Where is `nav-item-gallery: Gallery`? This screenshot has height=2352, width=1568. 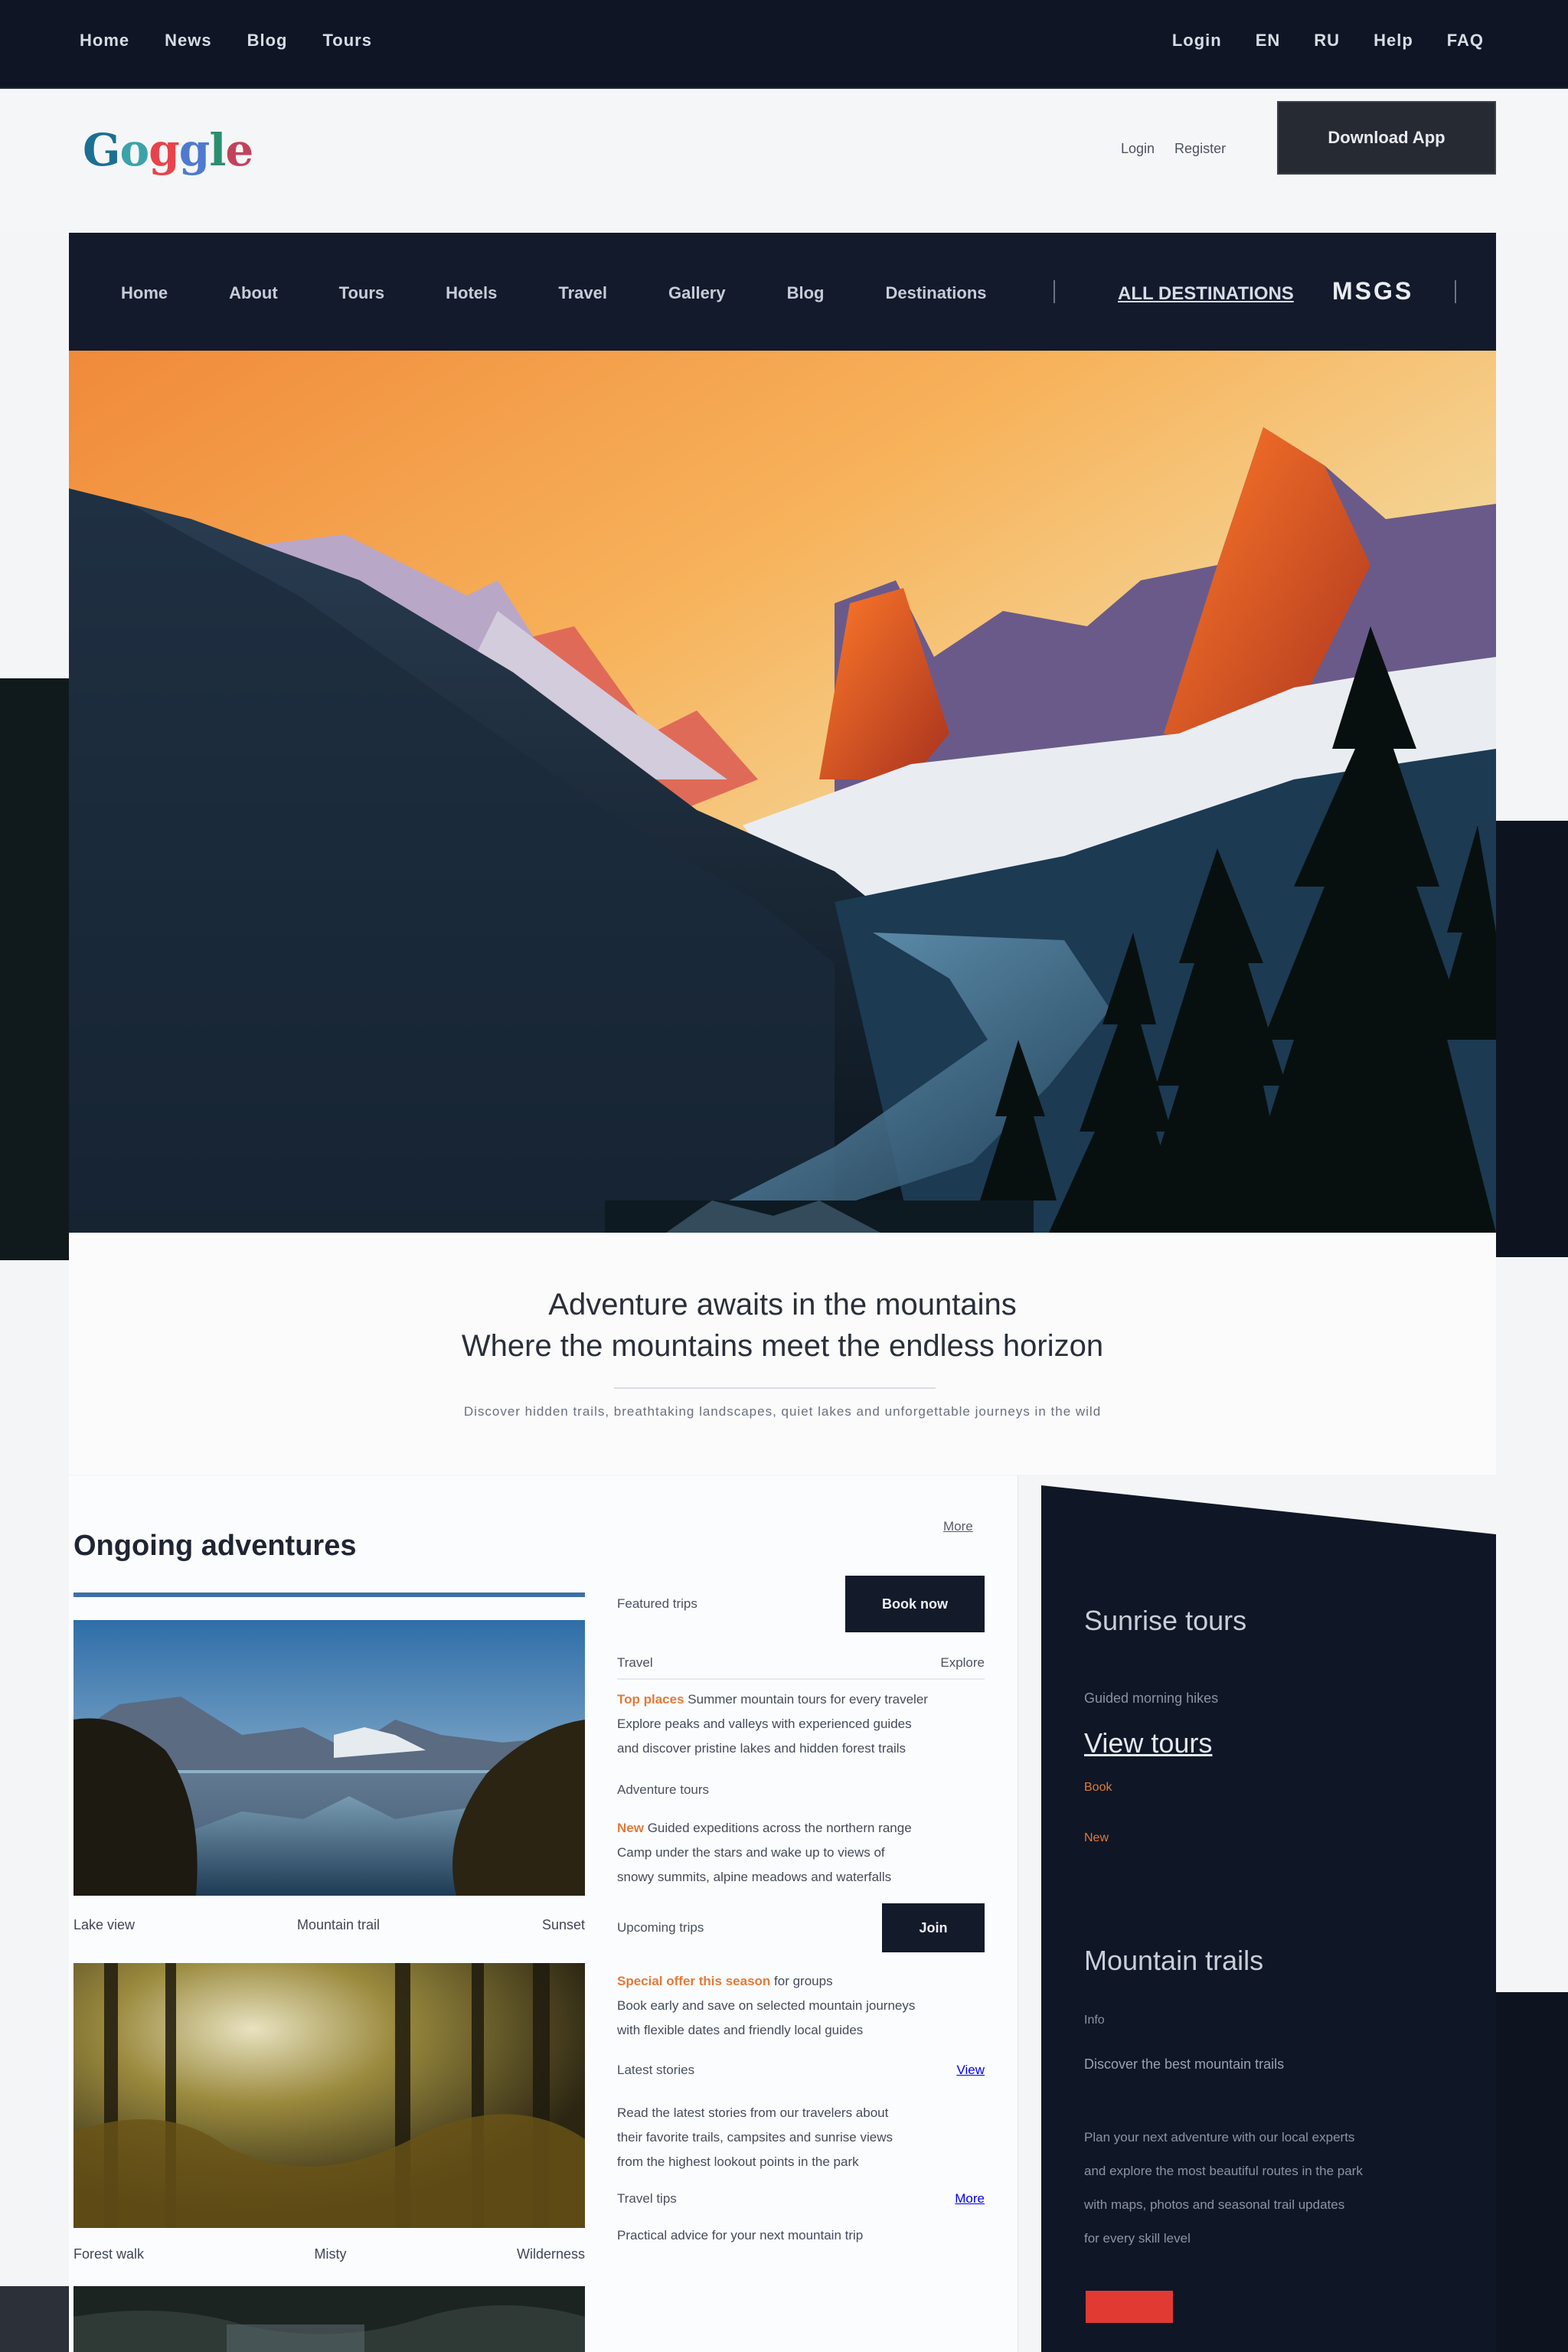
nav-item-gallery: Gallery is located at coordinates (697, 293).